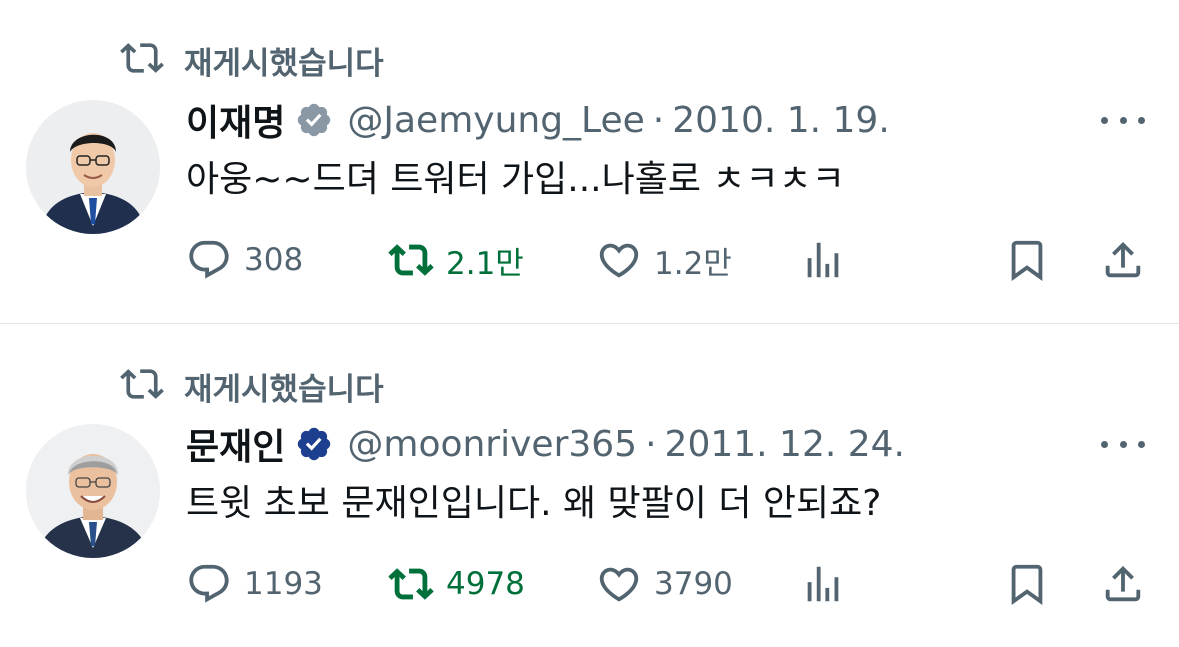 This screenshot has height=647, width=1179. I want to click on repost-button: 4978, so click(456, 584).